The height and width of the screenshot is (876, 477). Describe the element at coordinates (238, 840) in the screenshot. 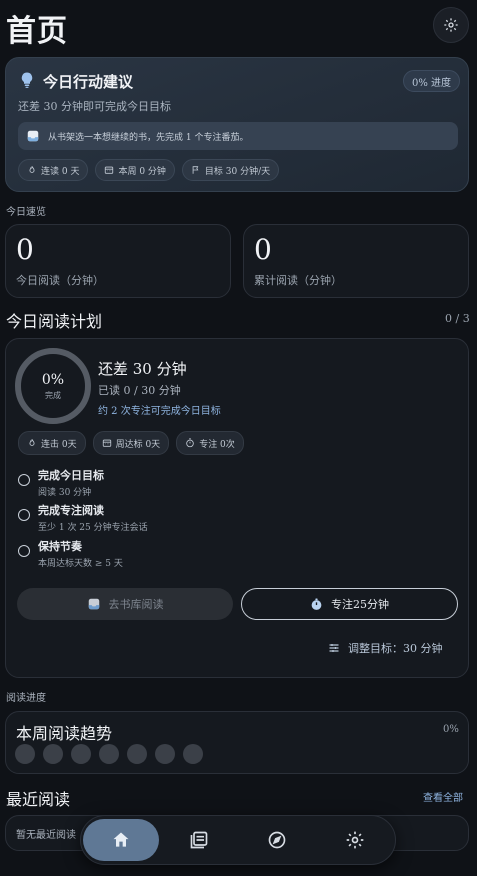

I see `bottom-nav` at that location.